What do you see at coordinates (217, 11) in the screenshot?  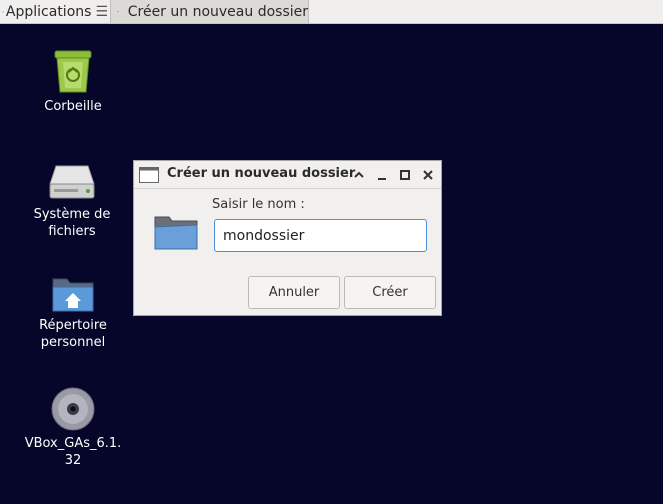 I see `taskbar-window-title: Créer un nouveau dossier` at bounding box center [217, 11].